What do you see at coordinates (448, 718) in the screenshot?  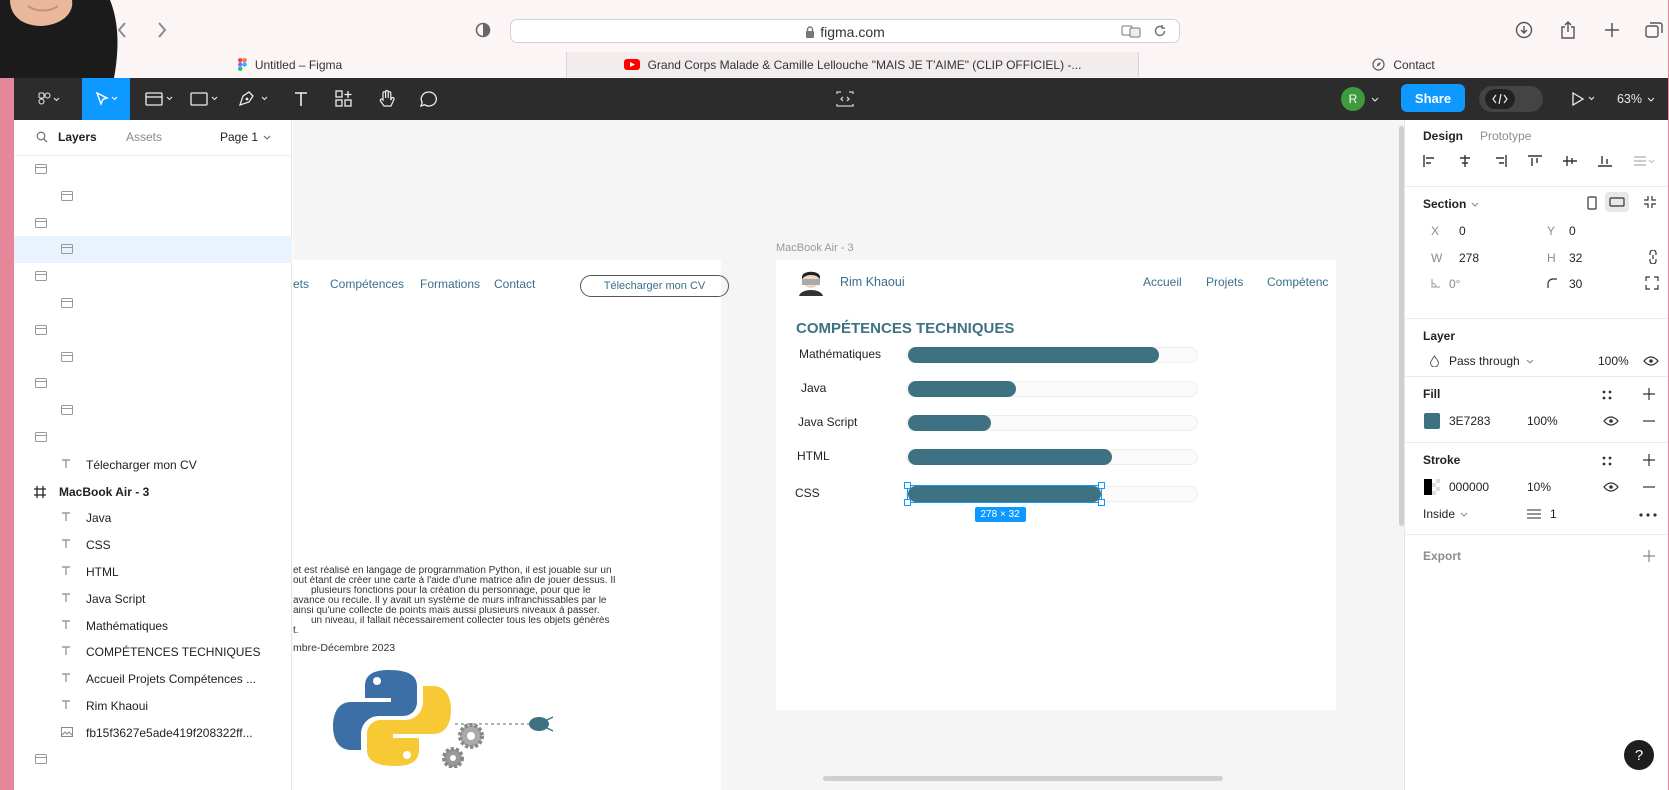 I see `python-logo-image` at bounding box center [448, 718].